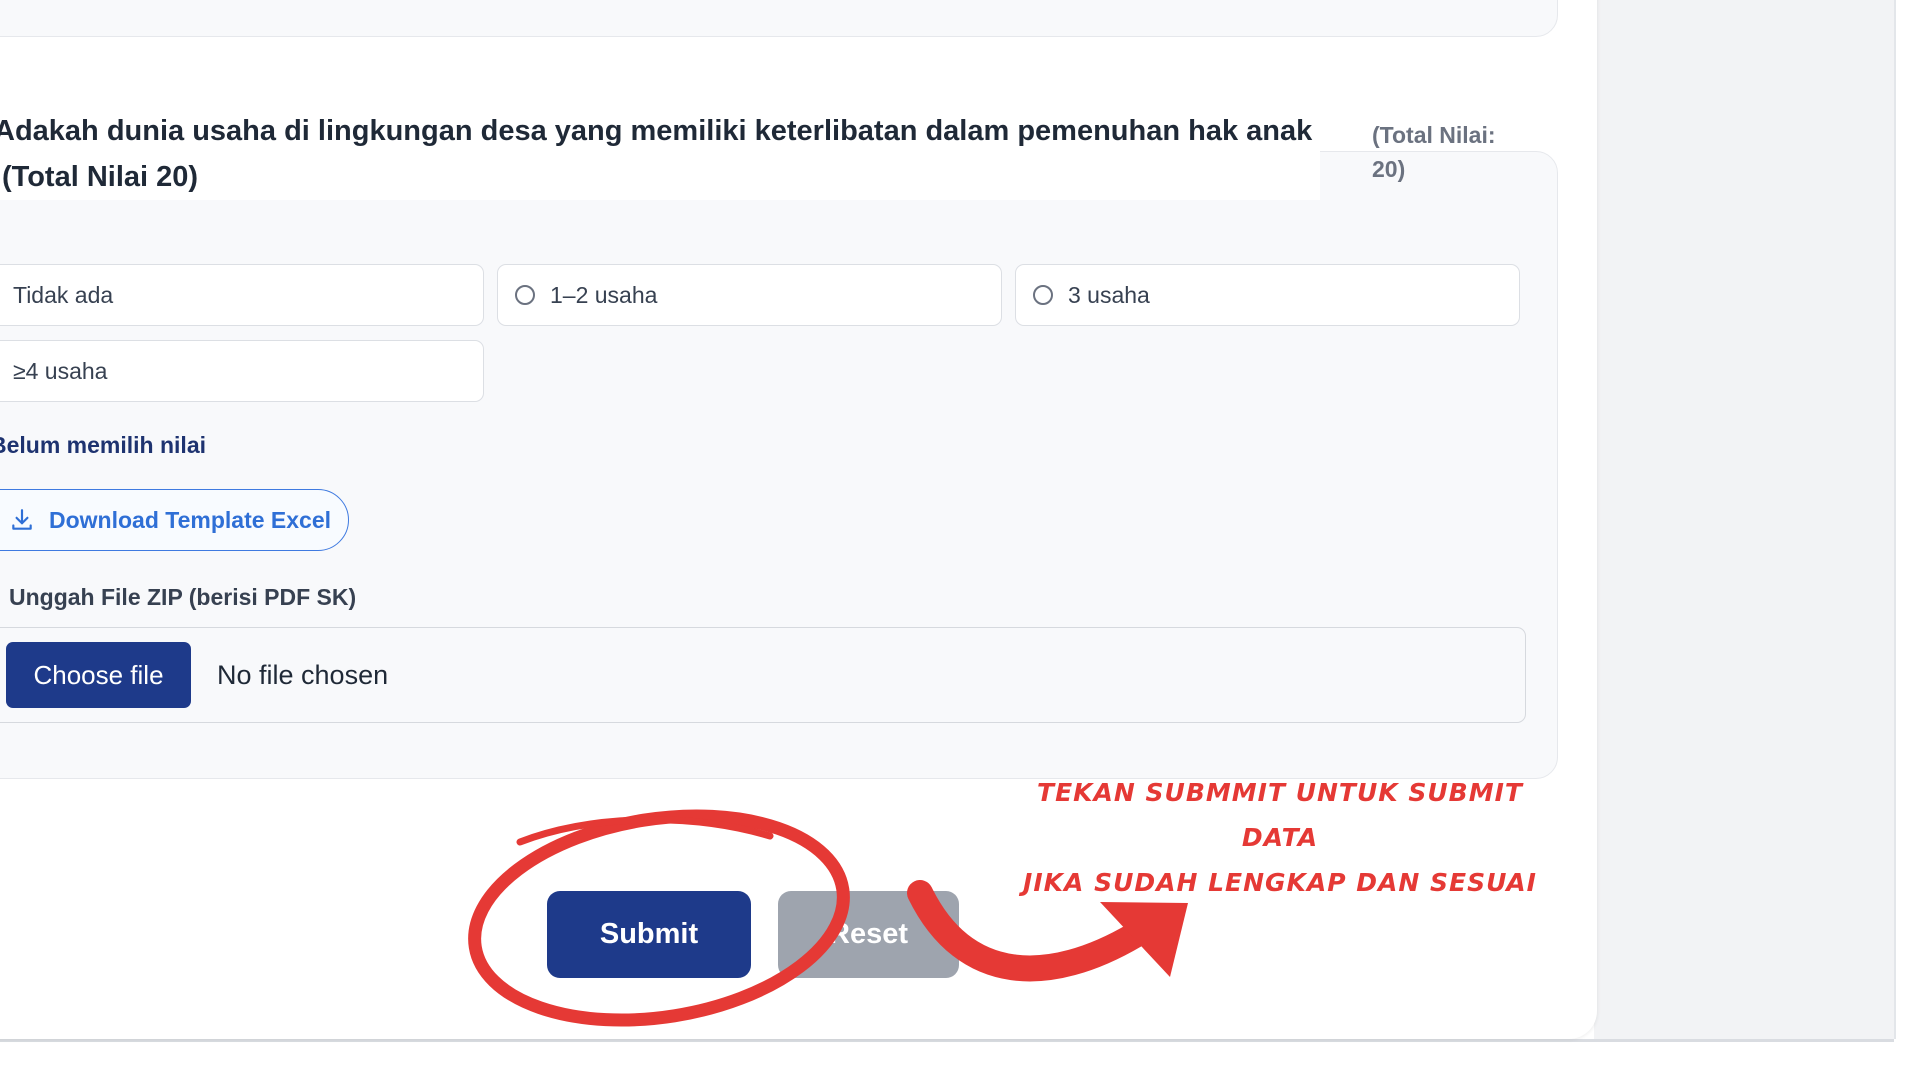  What do you see at coordinates (1109, 294) in the screenshot?
I see `option-label: 3 usaha` at bounding box center [1109, 294].